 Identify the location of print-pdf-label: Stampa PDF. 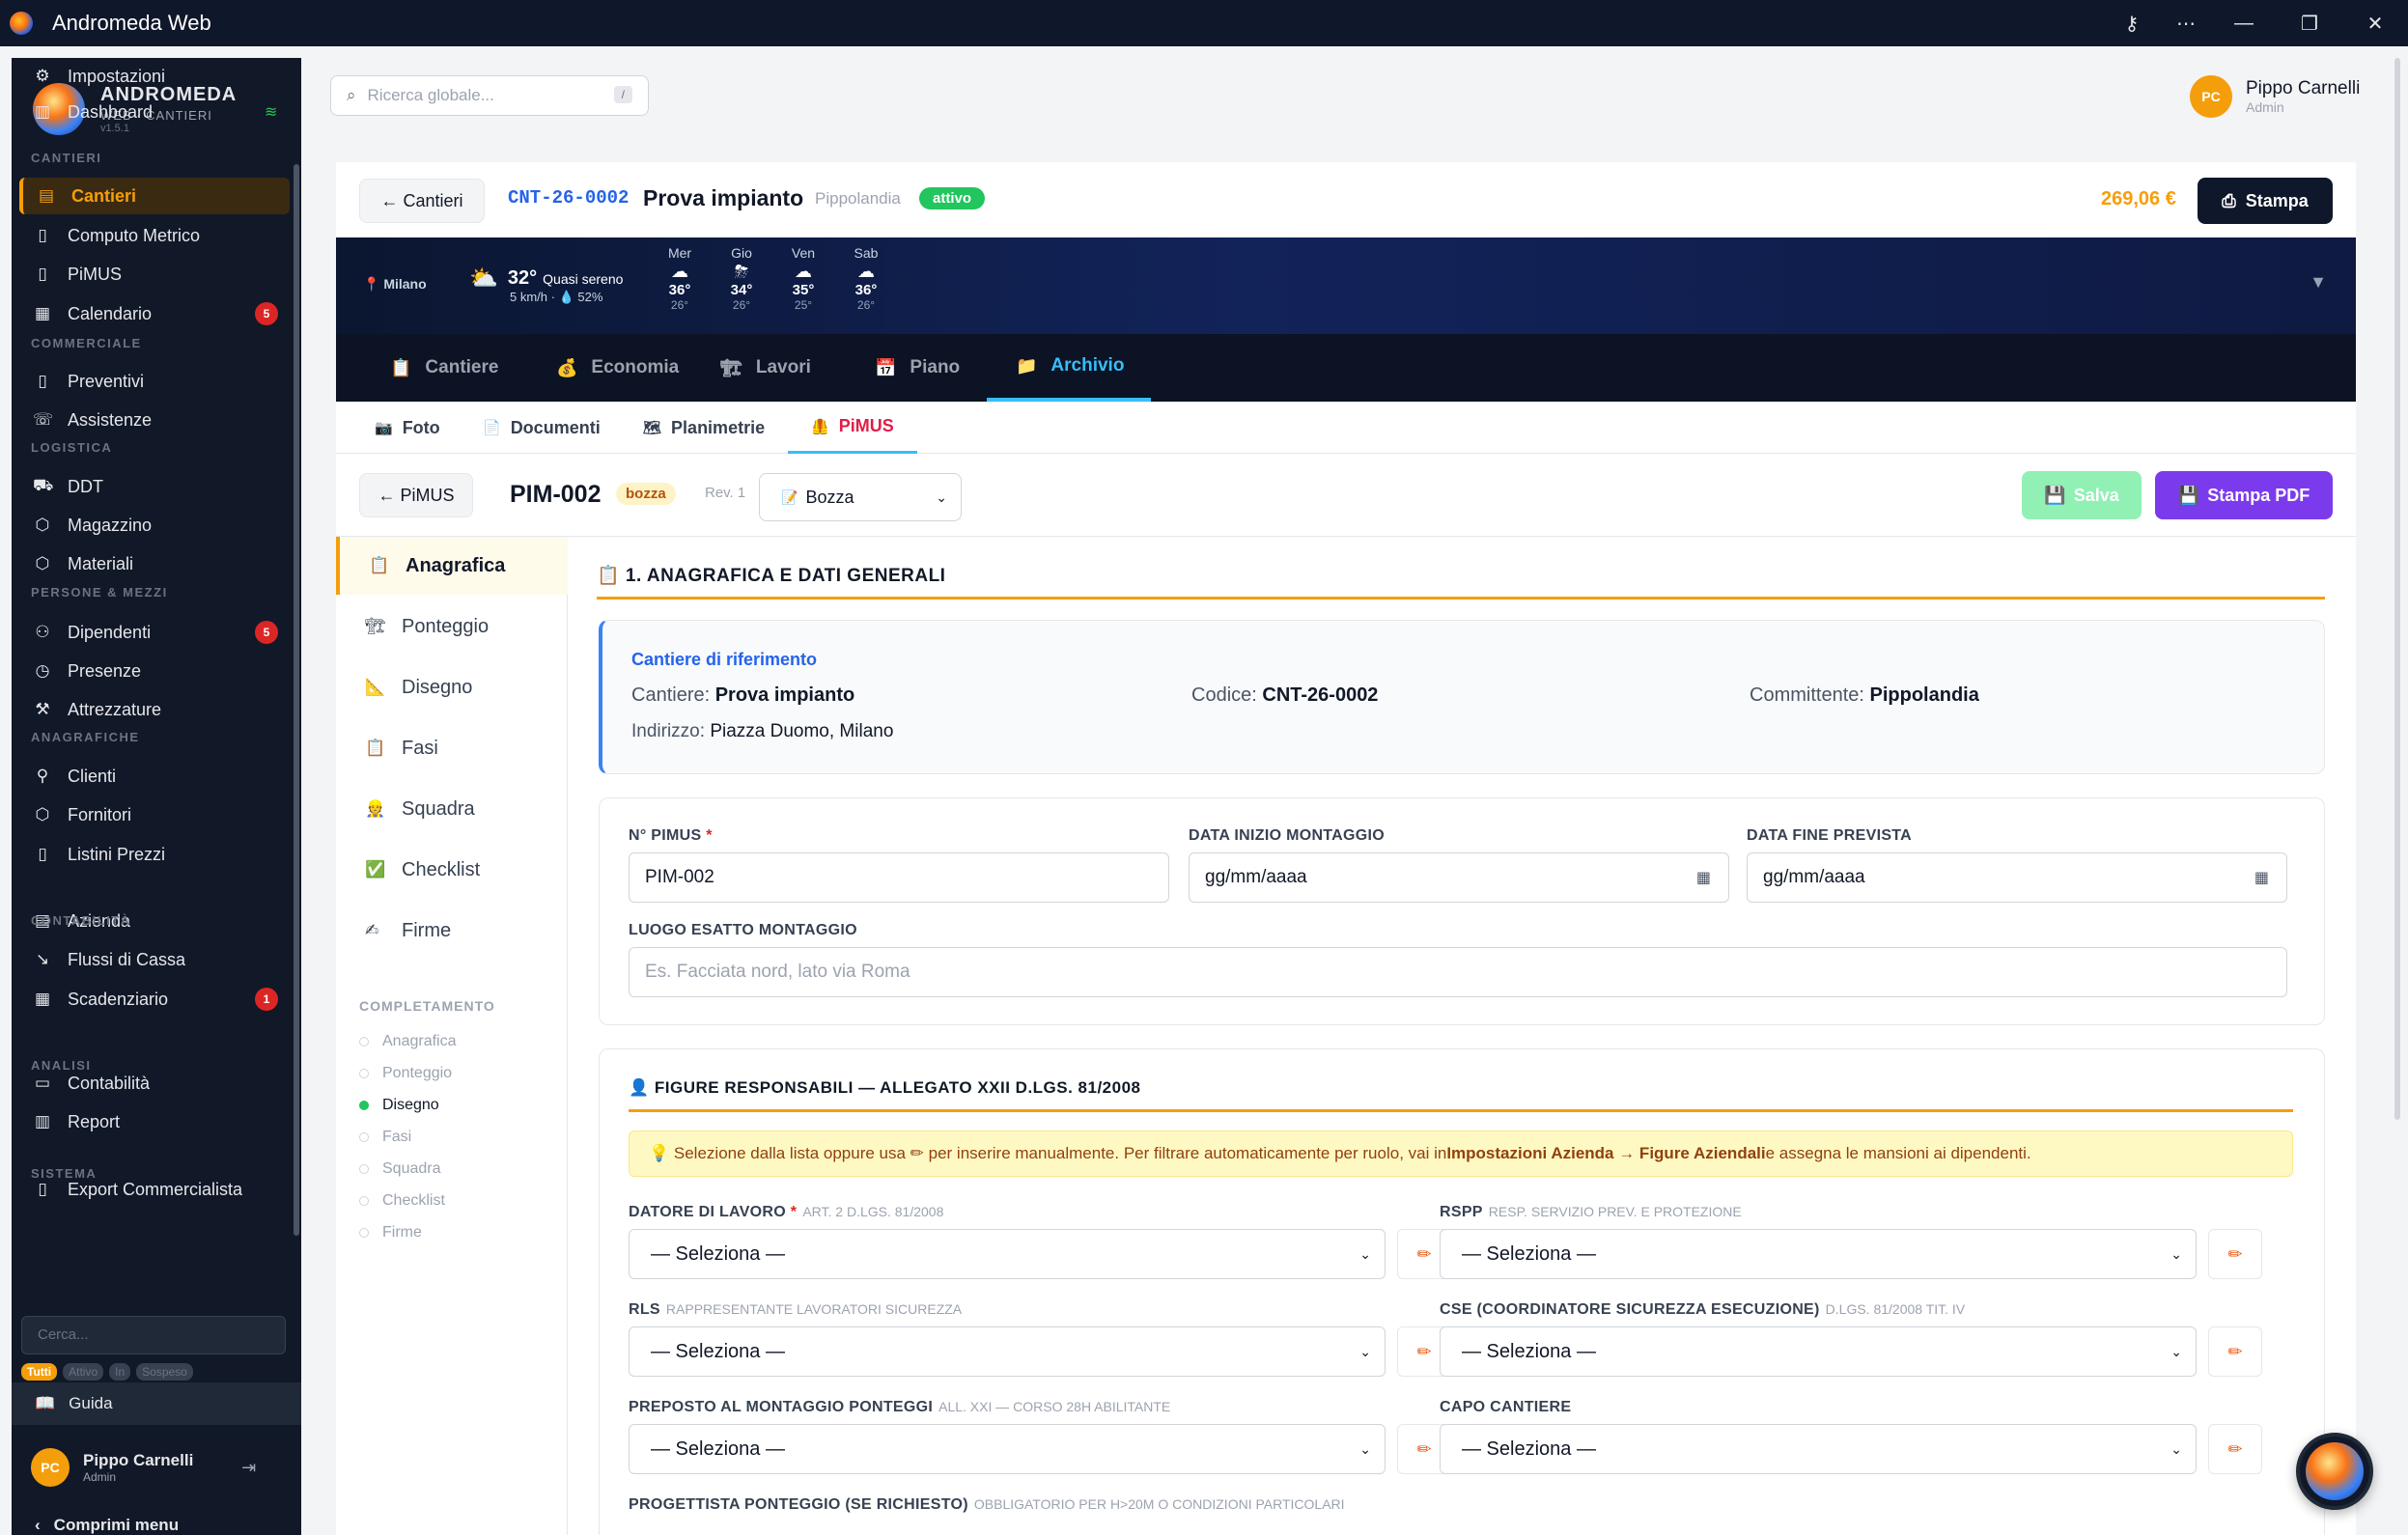
(2259, 495).